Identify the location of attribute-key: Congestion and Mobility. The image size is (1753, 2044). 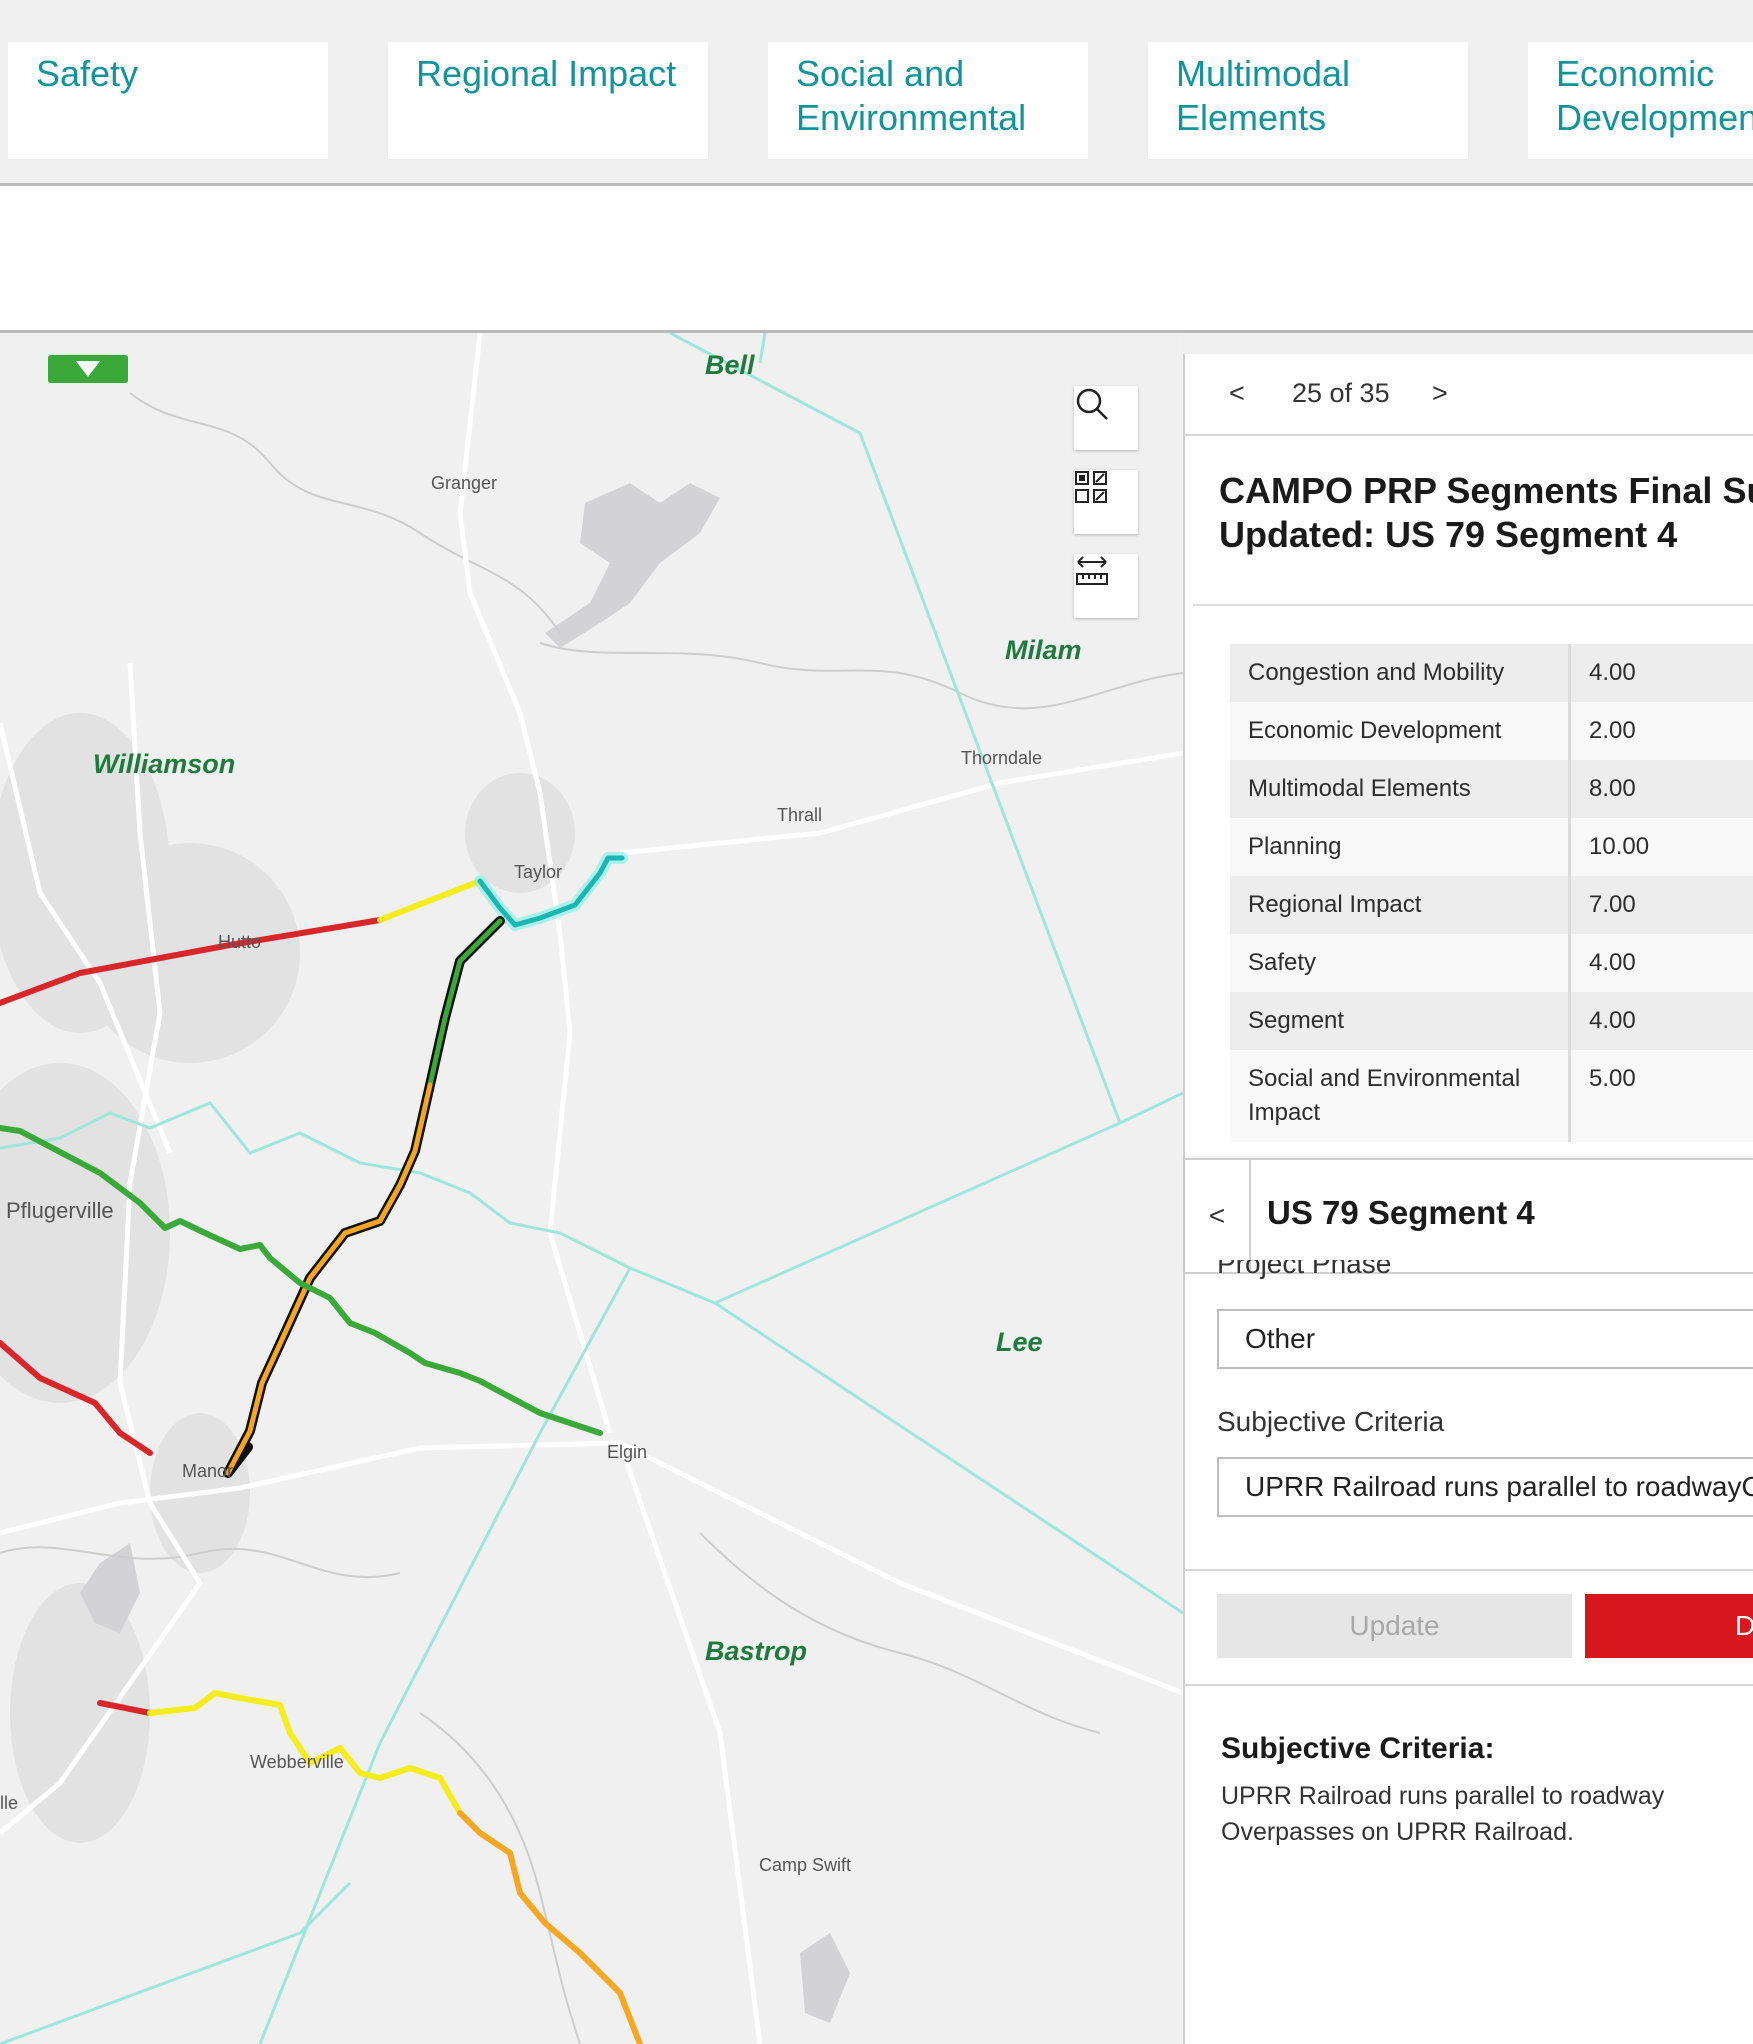
(1400, 673).